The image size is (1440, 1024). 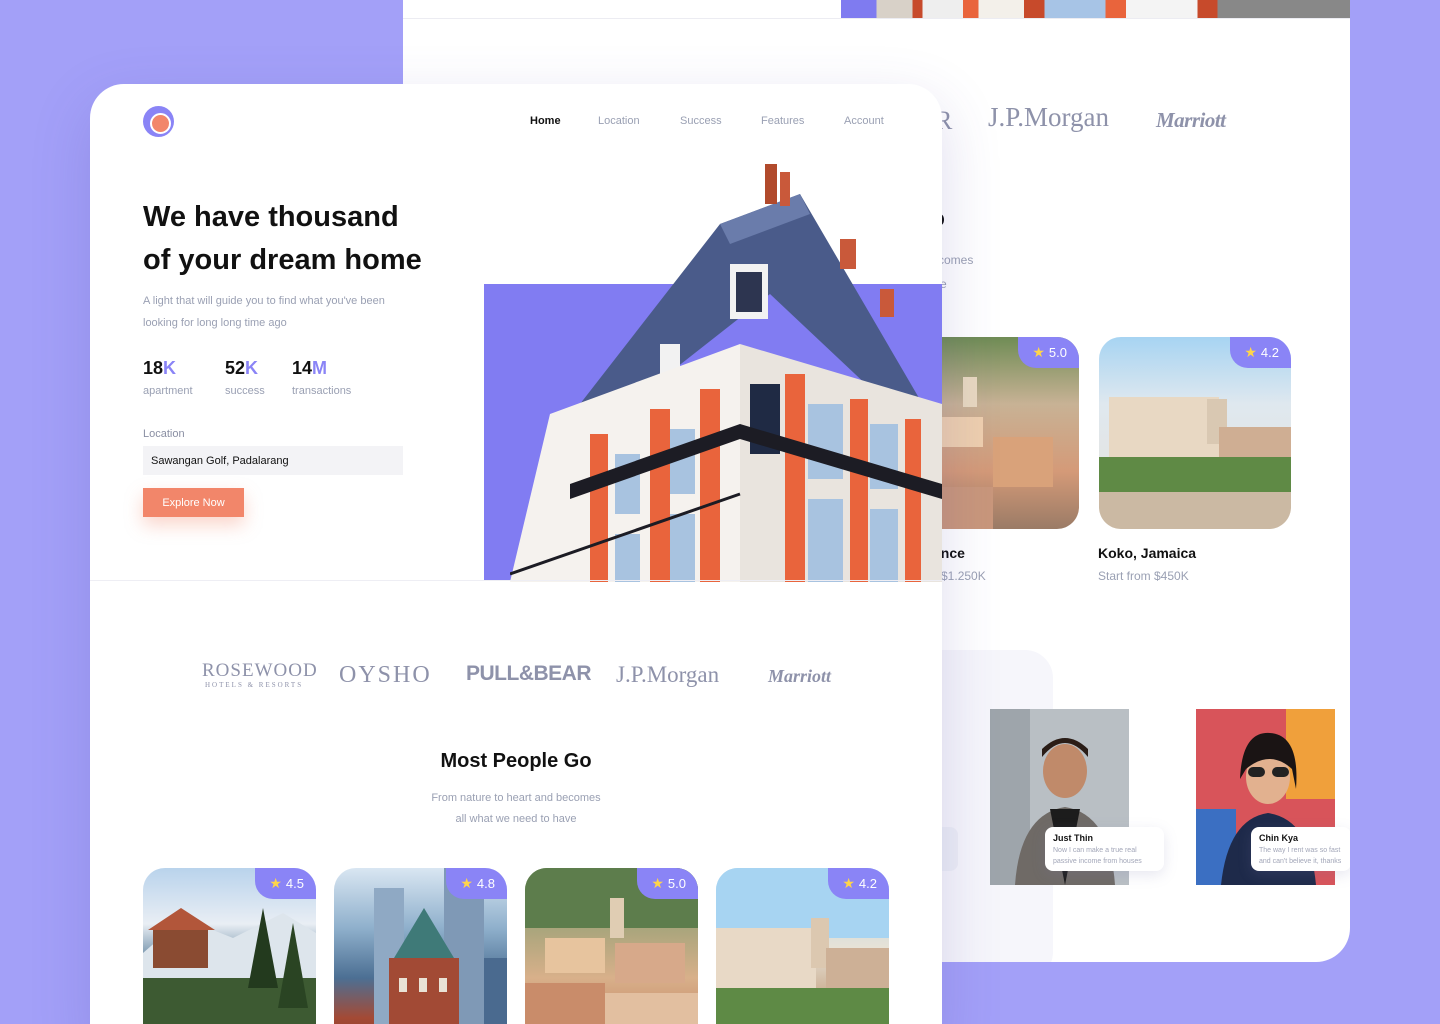 I want to click on brand-logo-icon, so click(x=158, y=121).